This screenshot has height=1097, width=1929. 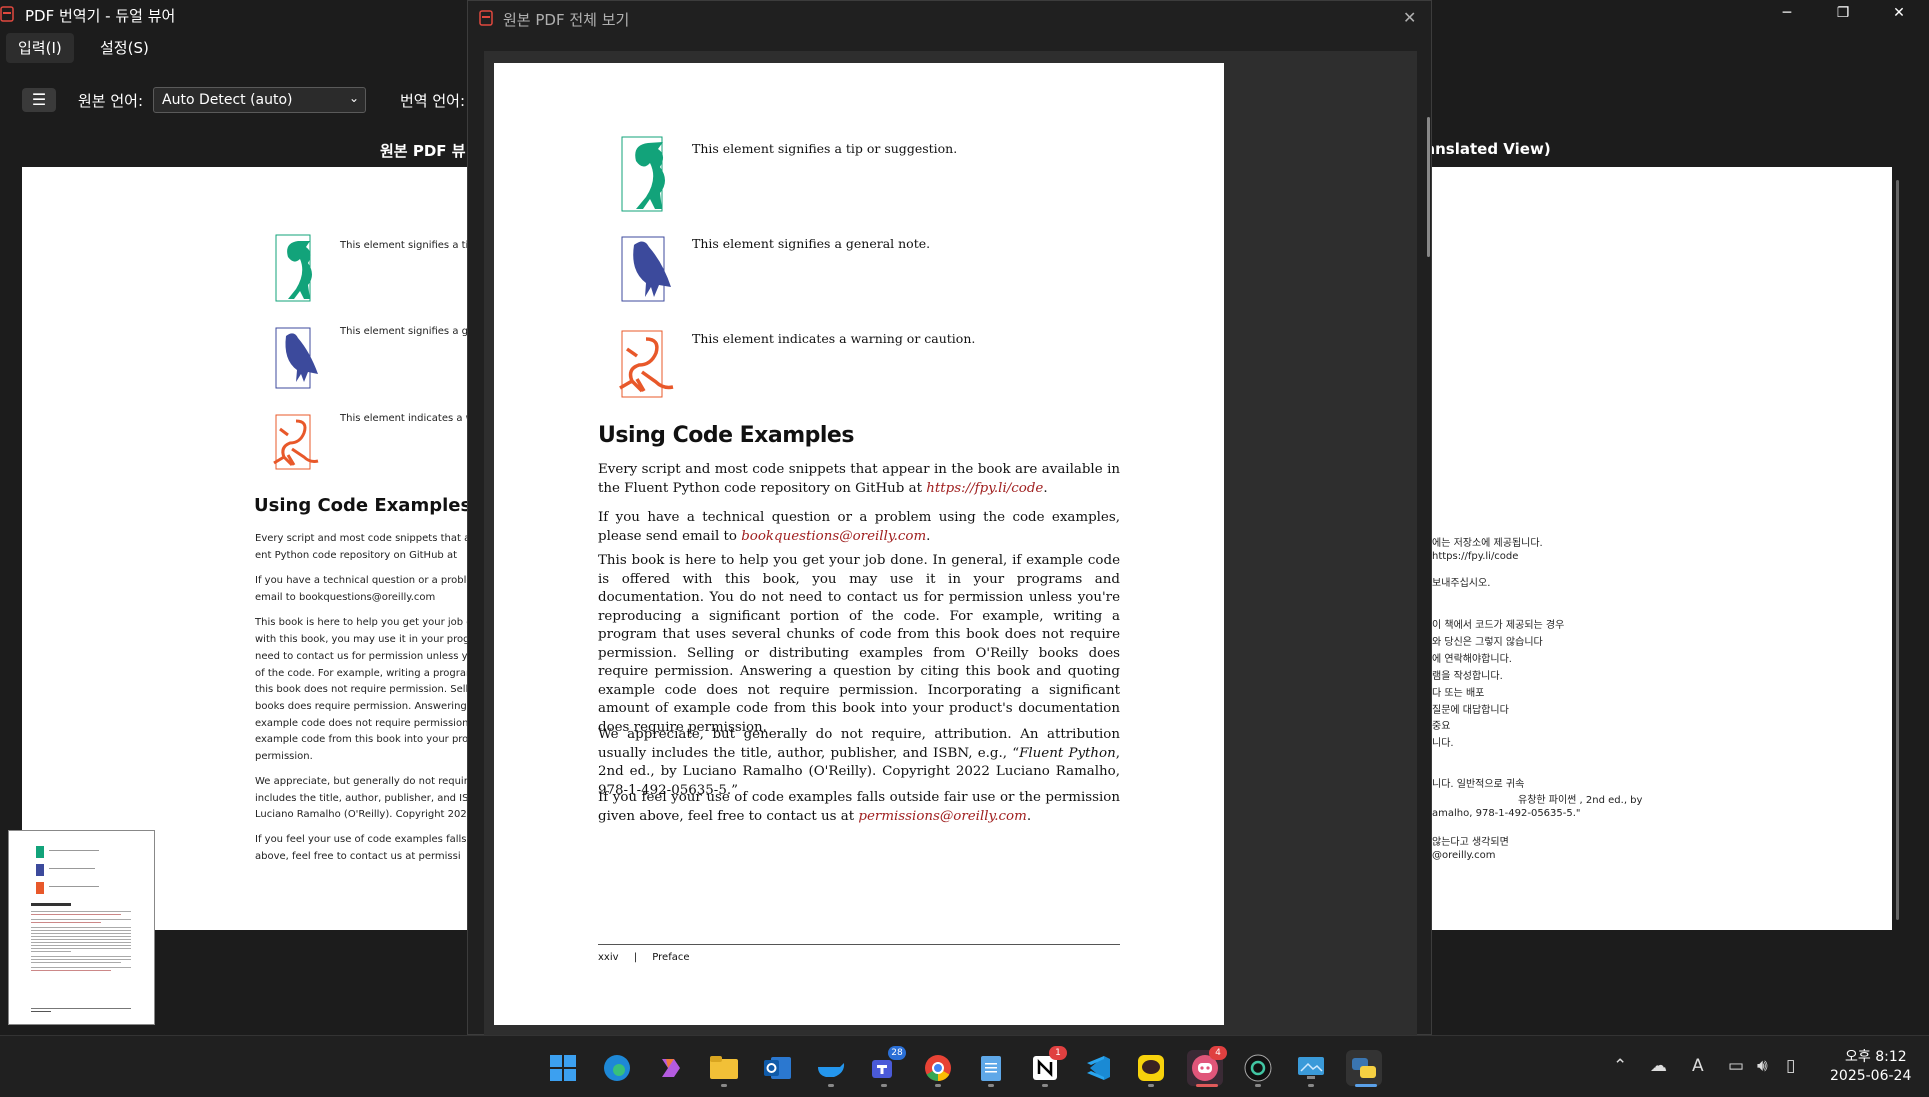 I want to click on source-language-select: Auto Detect (auto) ⌄, so click(x=259, y=100).